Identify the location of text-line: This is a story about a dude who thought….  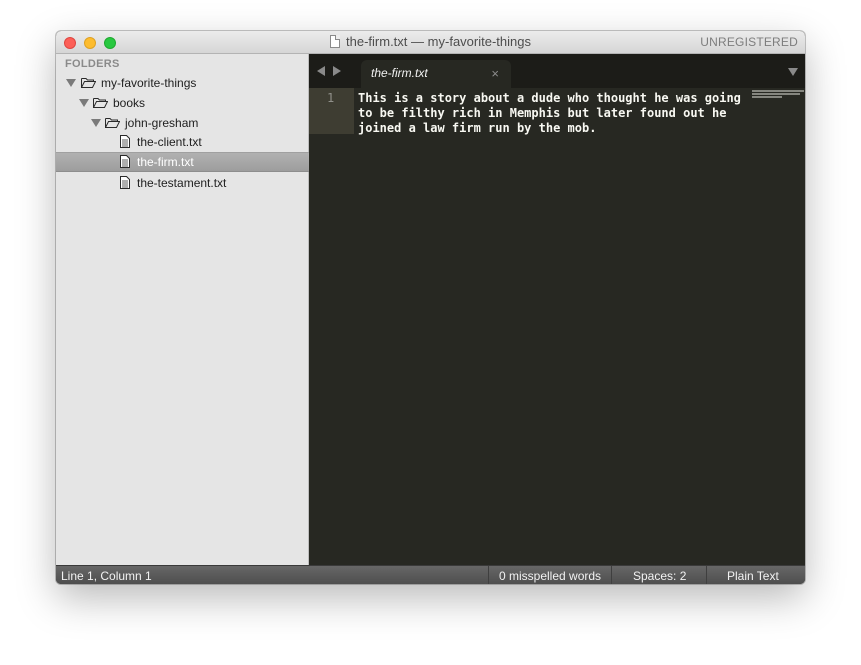
(549, 98).